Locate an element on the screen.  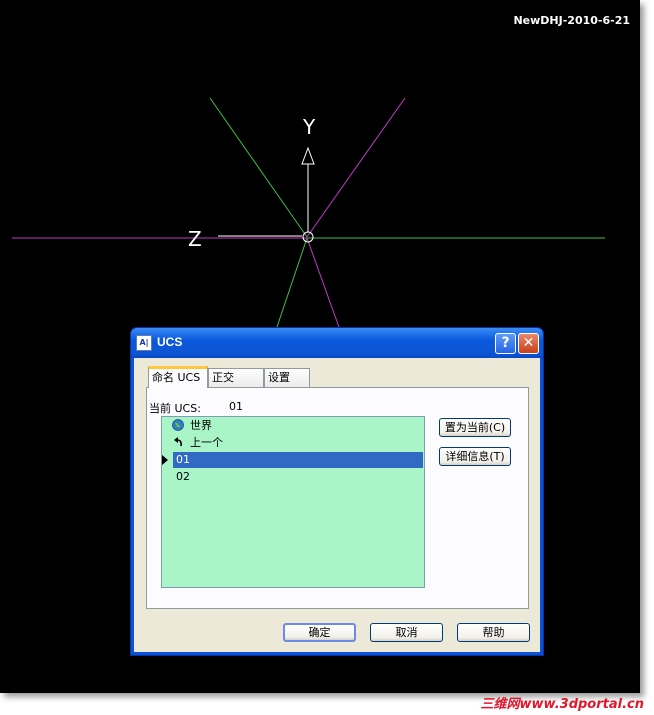
tab-orthographic-ucs: 正交 UCS is located at coordinates (236, 385).